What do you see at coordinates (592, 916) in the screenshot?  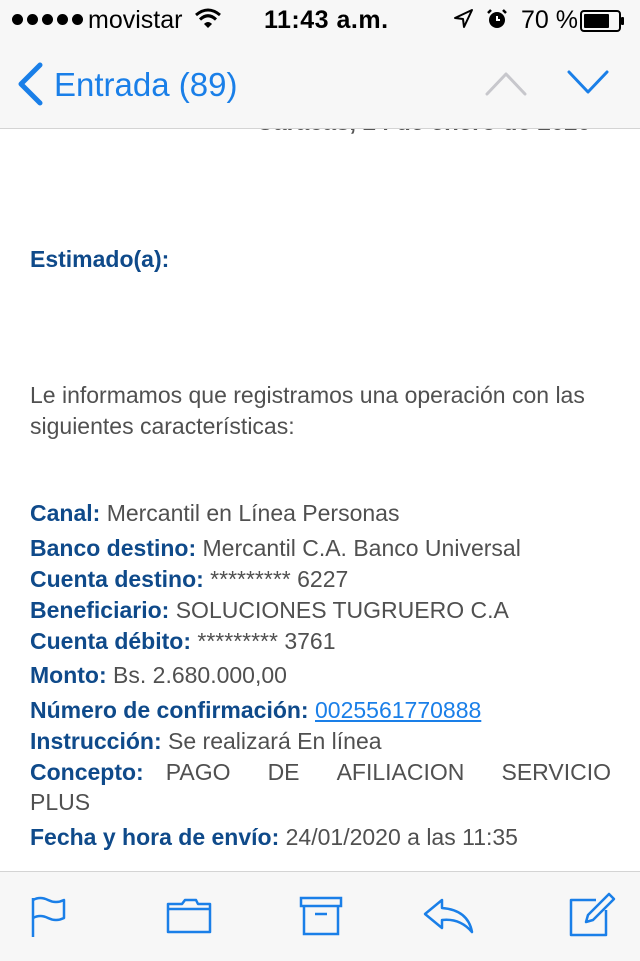 I see `compose-icon` at bounding box center [592, 916].